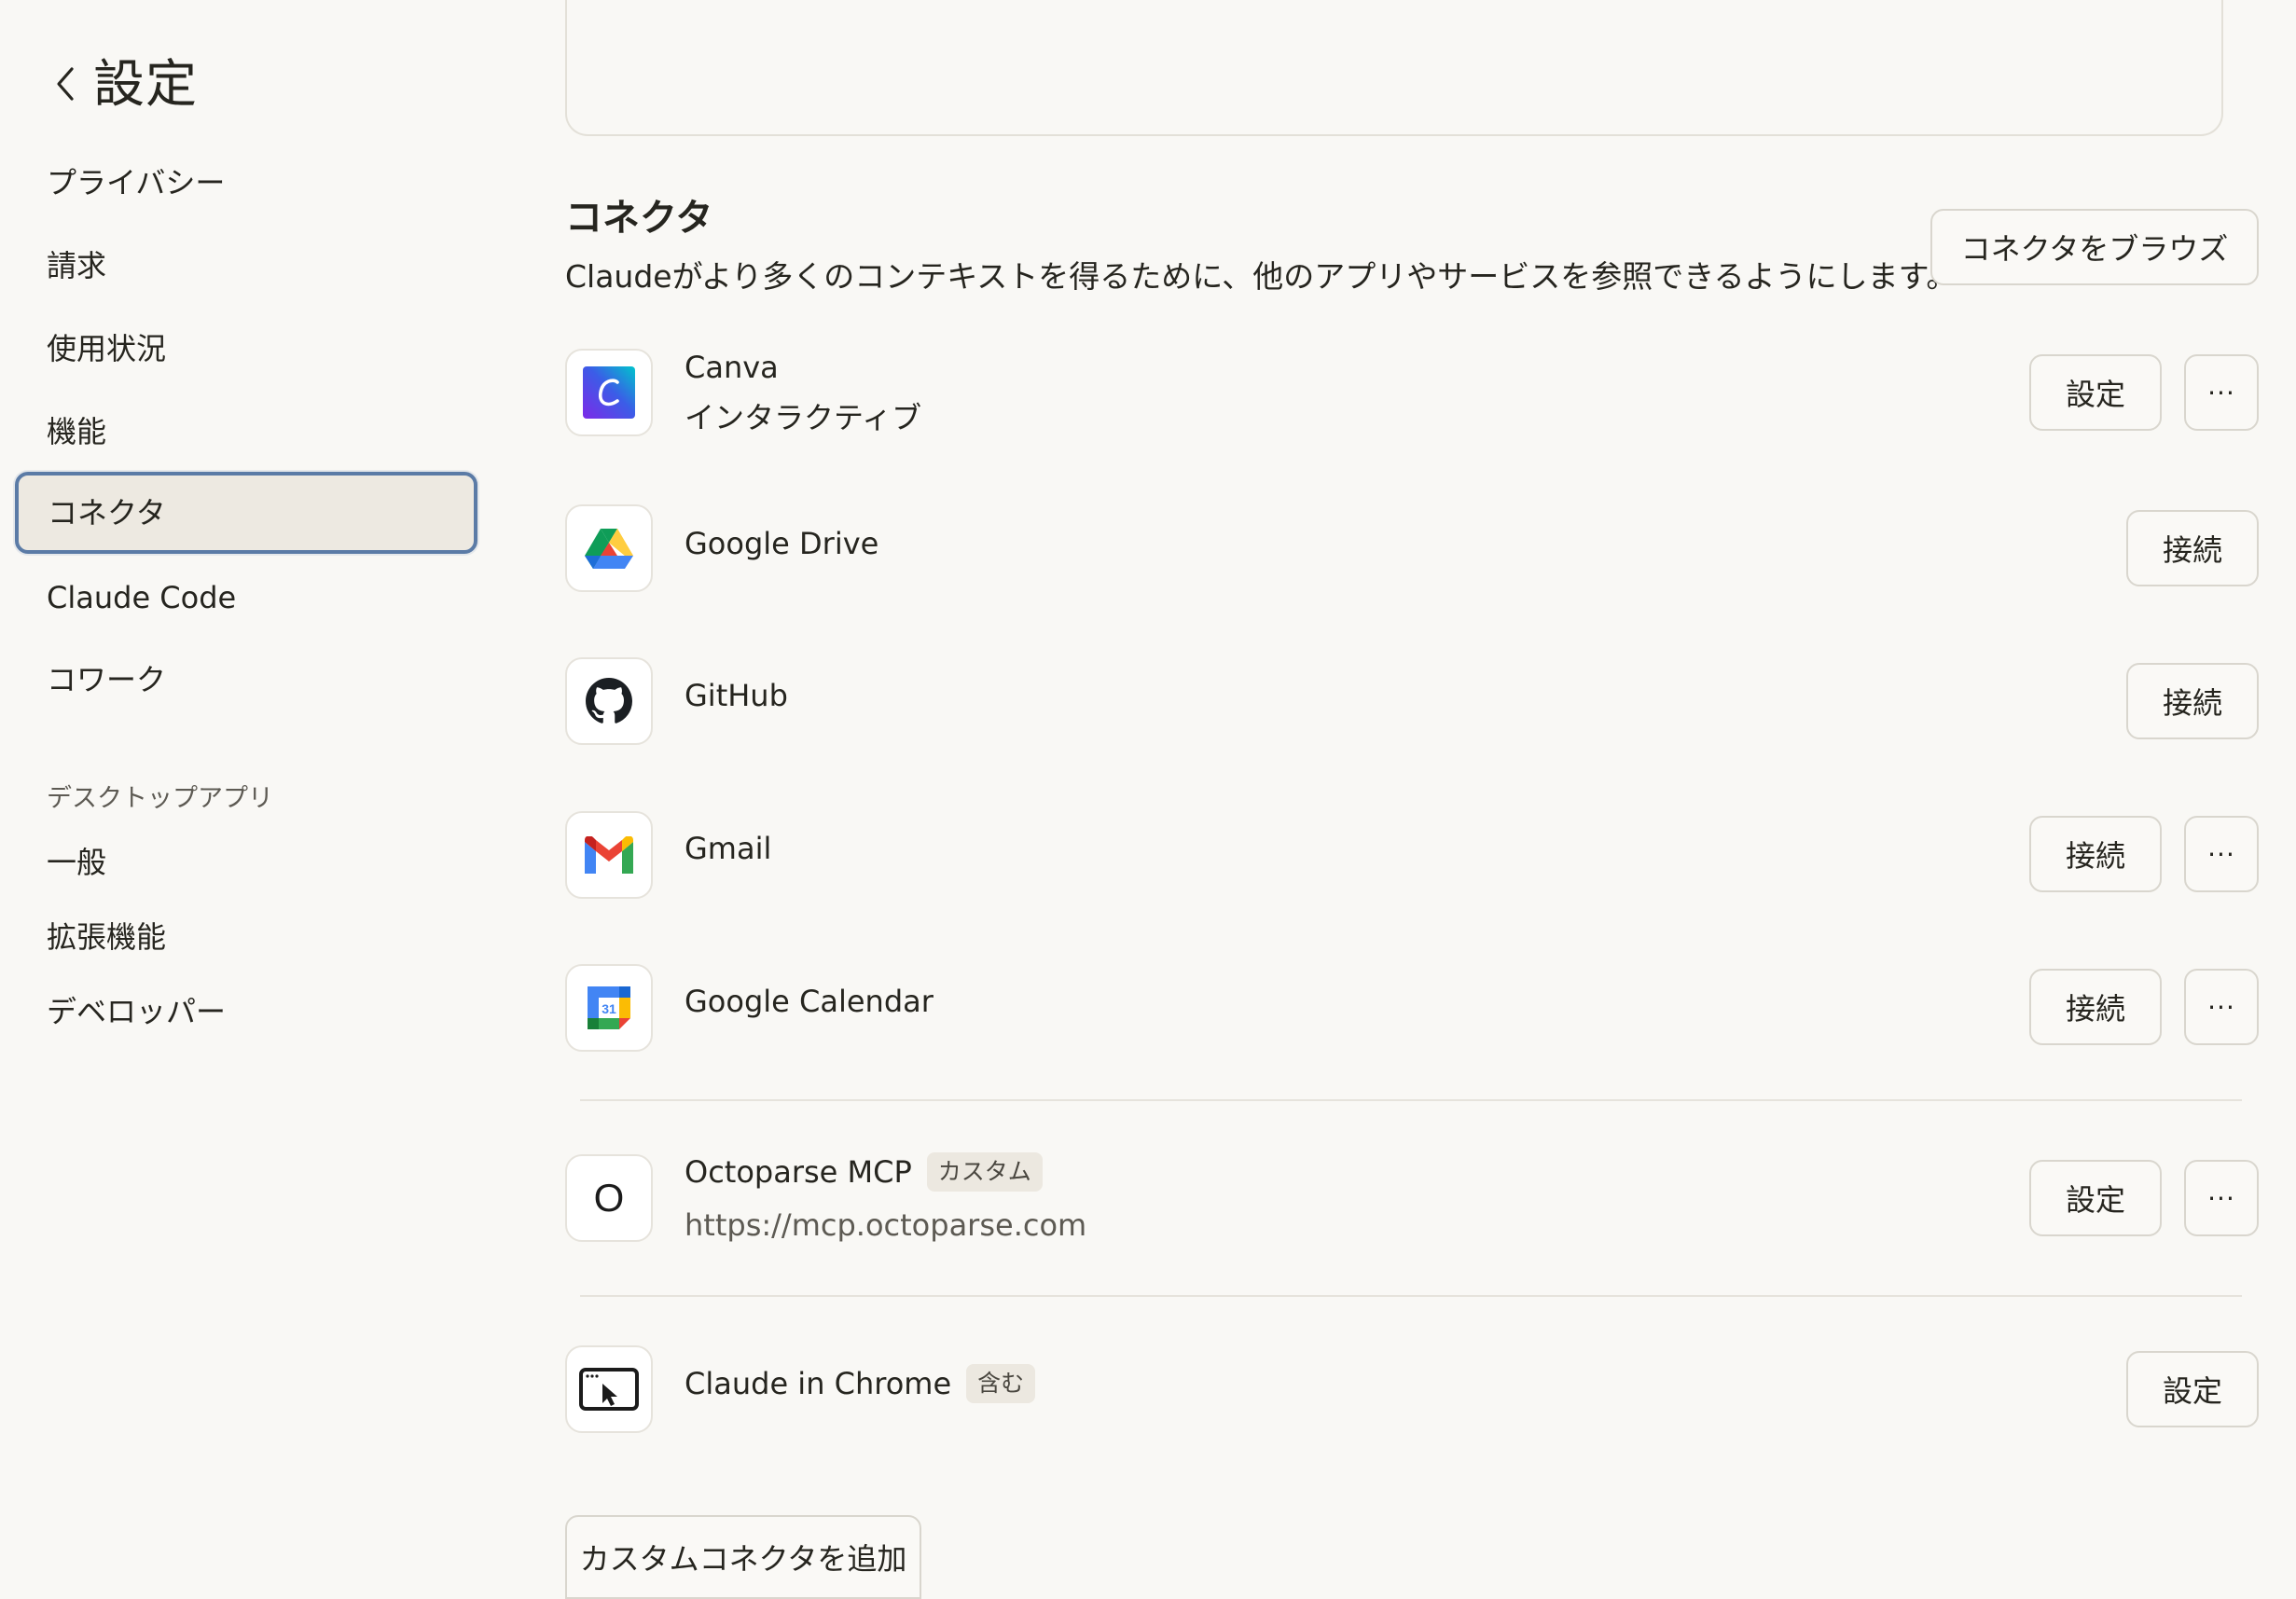  I want to click on connector-name: Google Calendar, so click(809, 1001).